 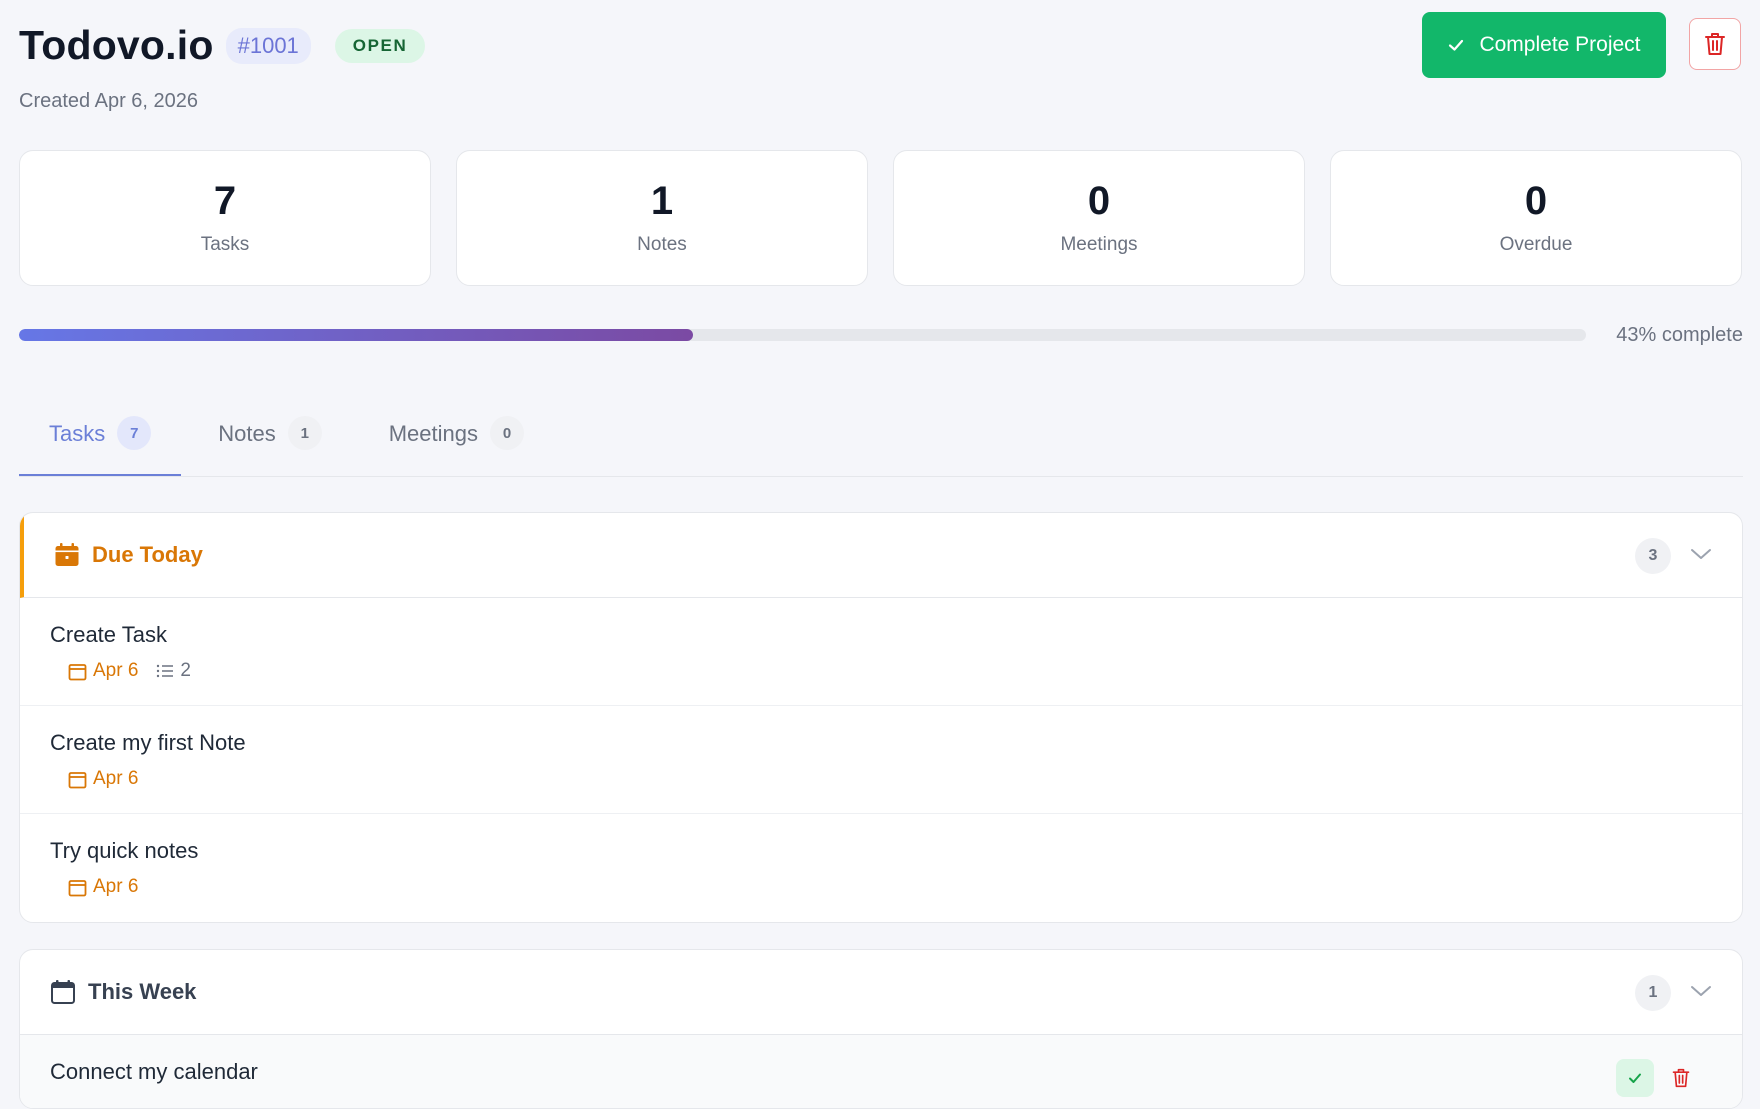 I want to click on tab-meetings: Meetings 0, so click(x=456, y=443).